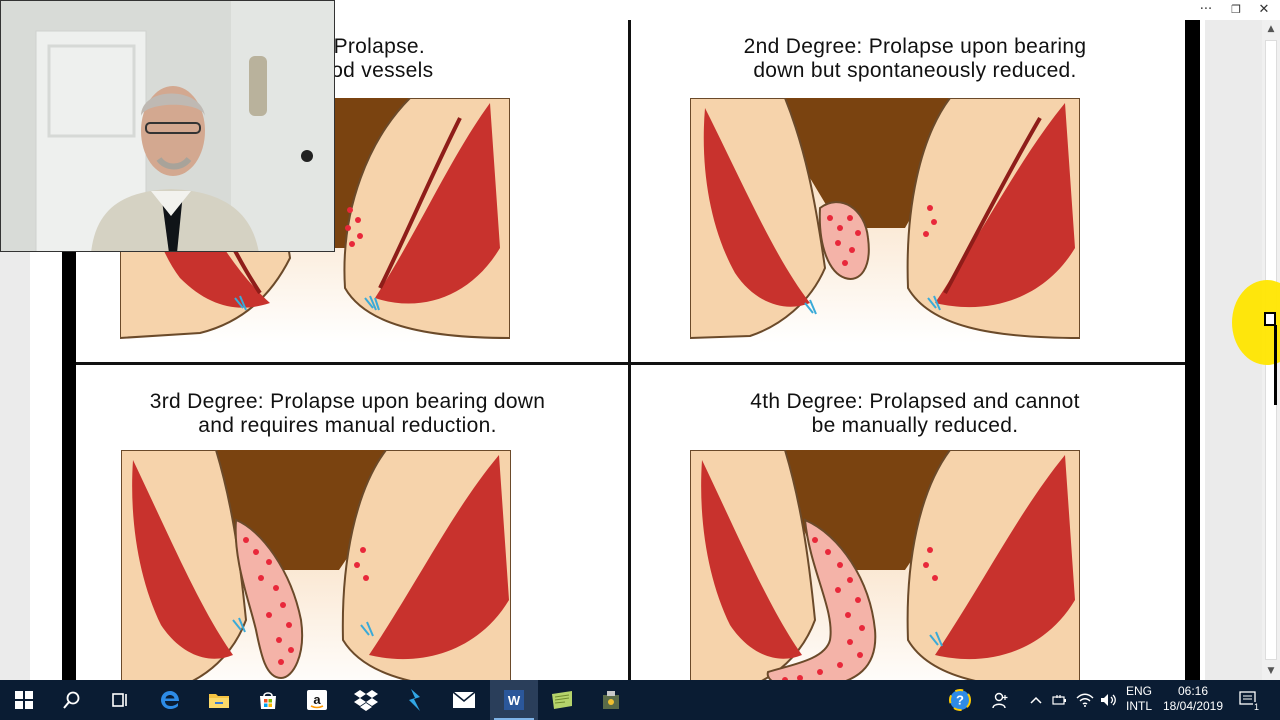  Describe the element at coordinates (1236, 10) in the screenshot. I see `restore-window-button: ❐` at that location.